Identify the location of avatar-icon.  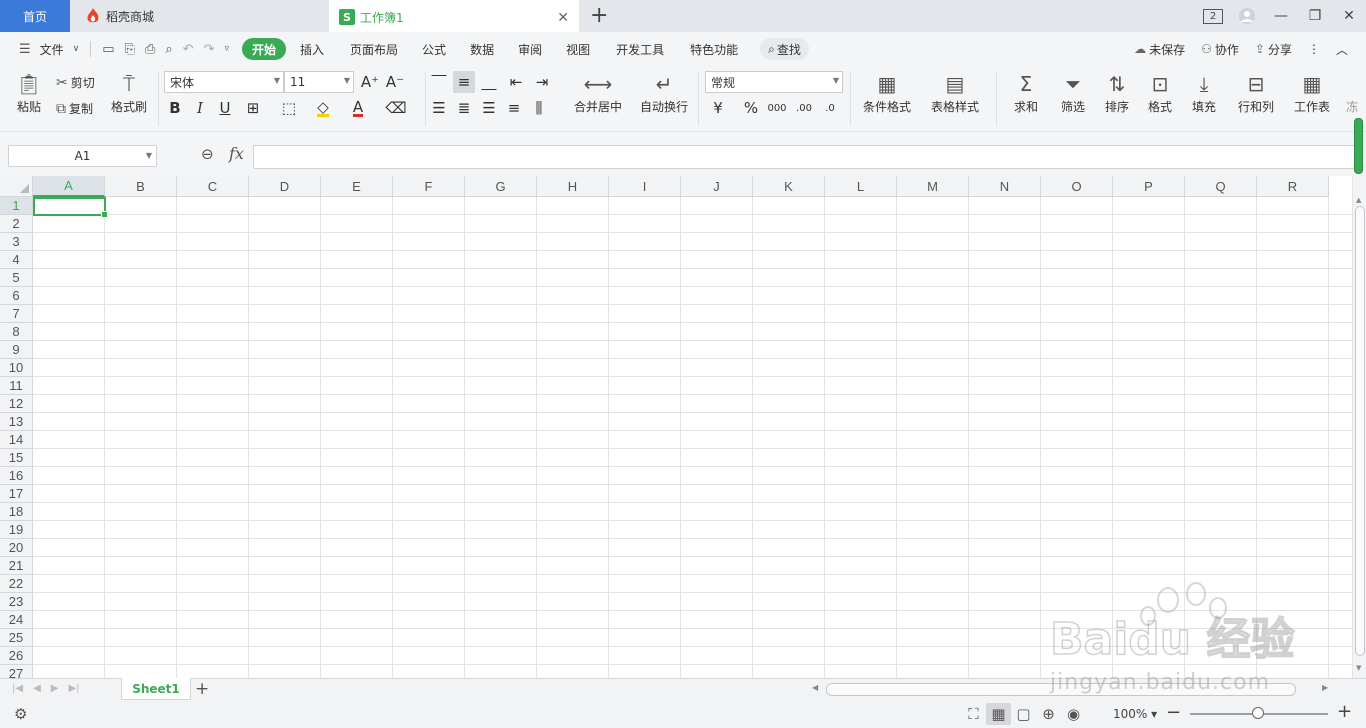
(1247, 16).